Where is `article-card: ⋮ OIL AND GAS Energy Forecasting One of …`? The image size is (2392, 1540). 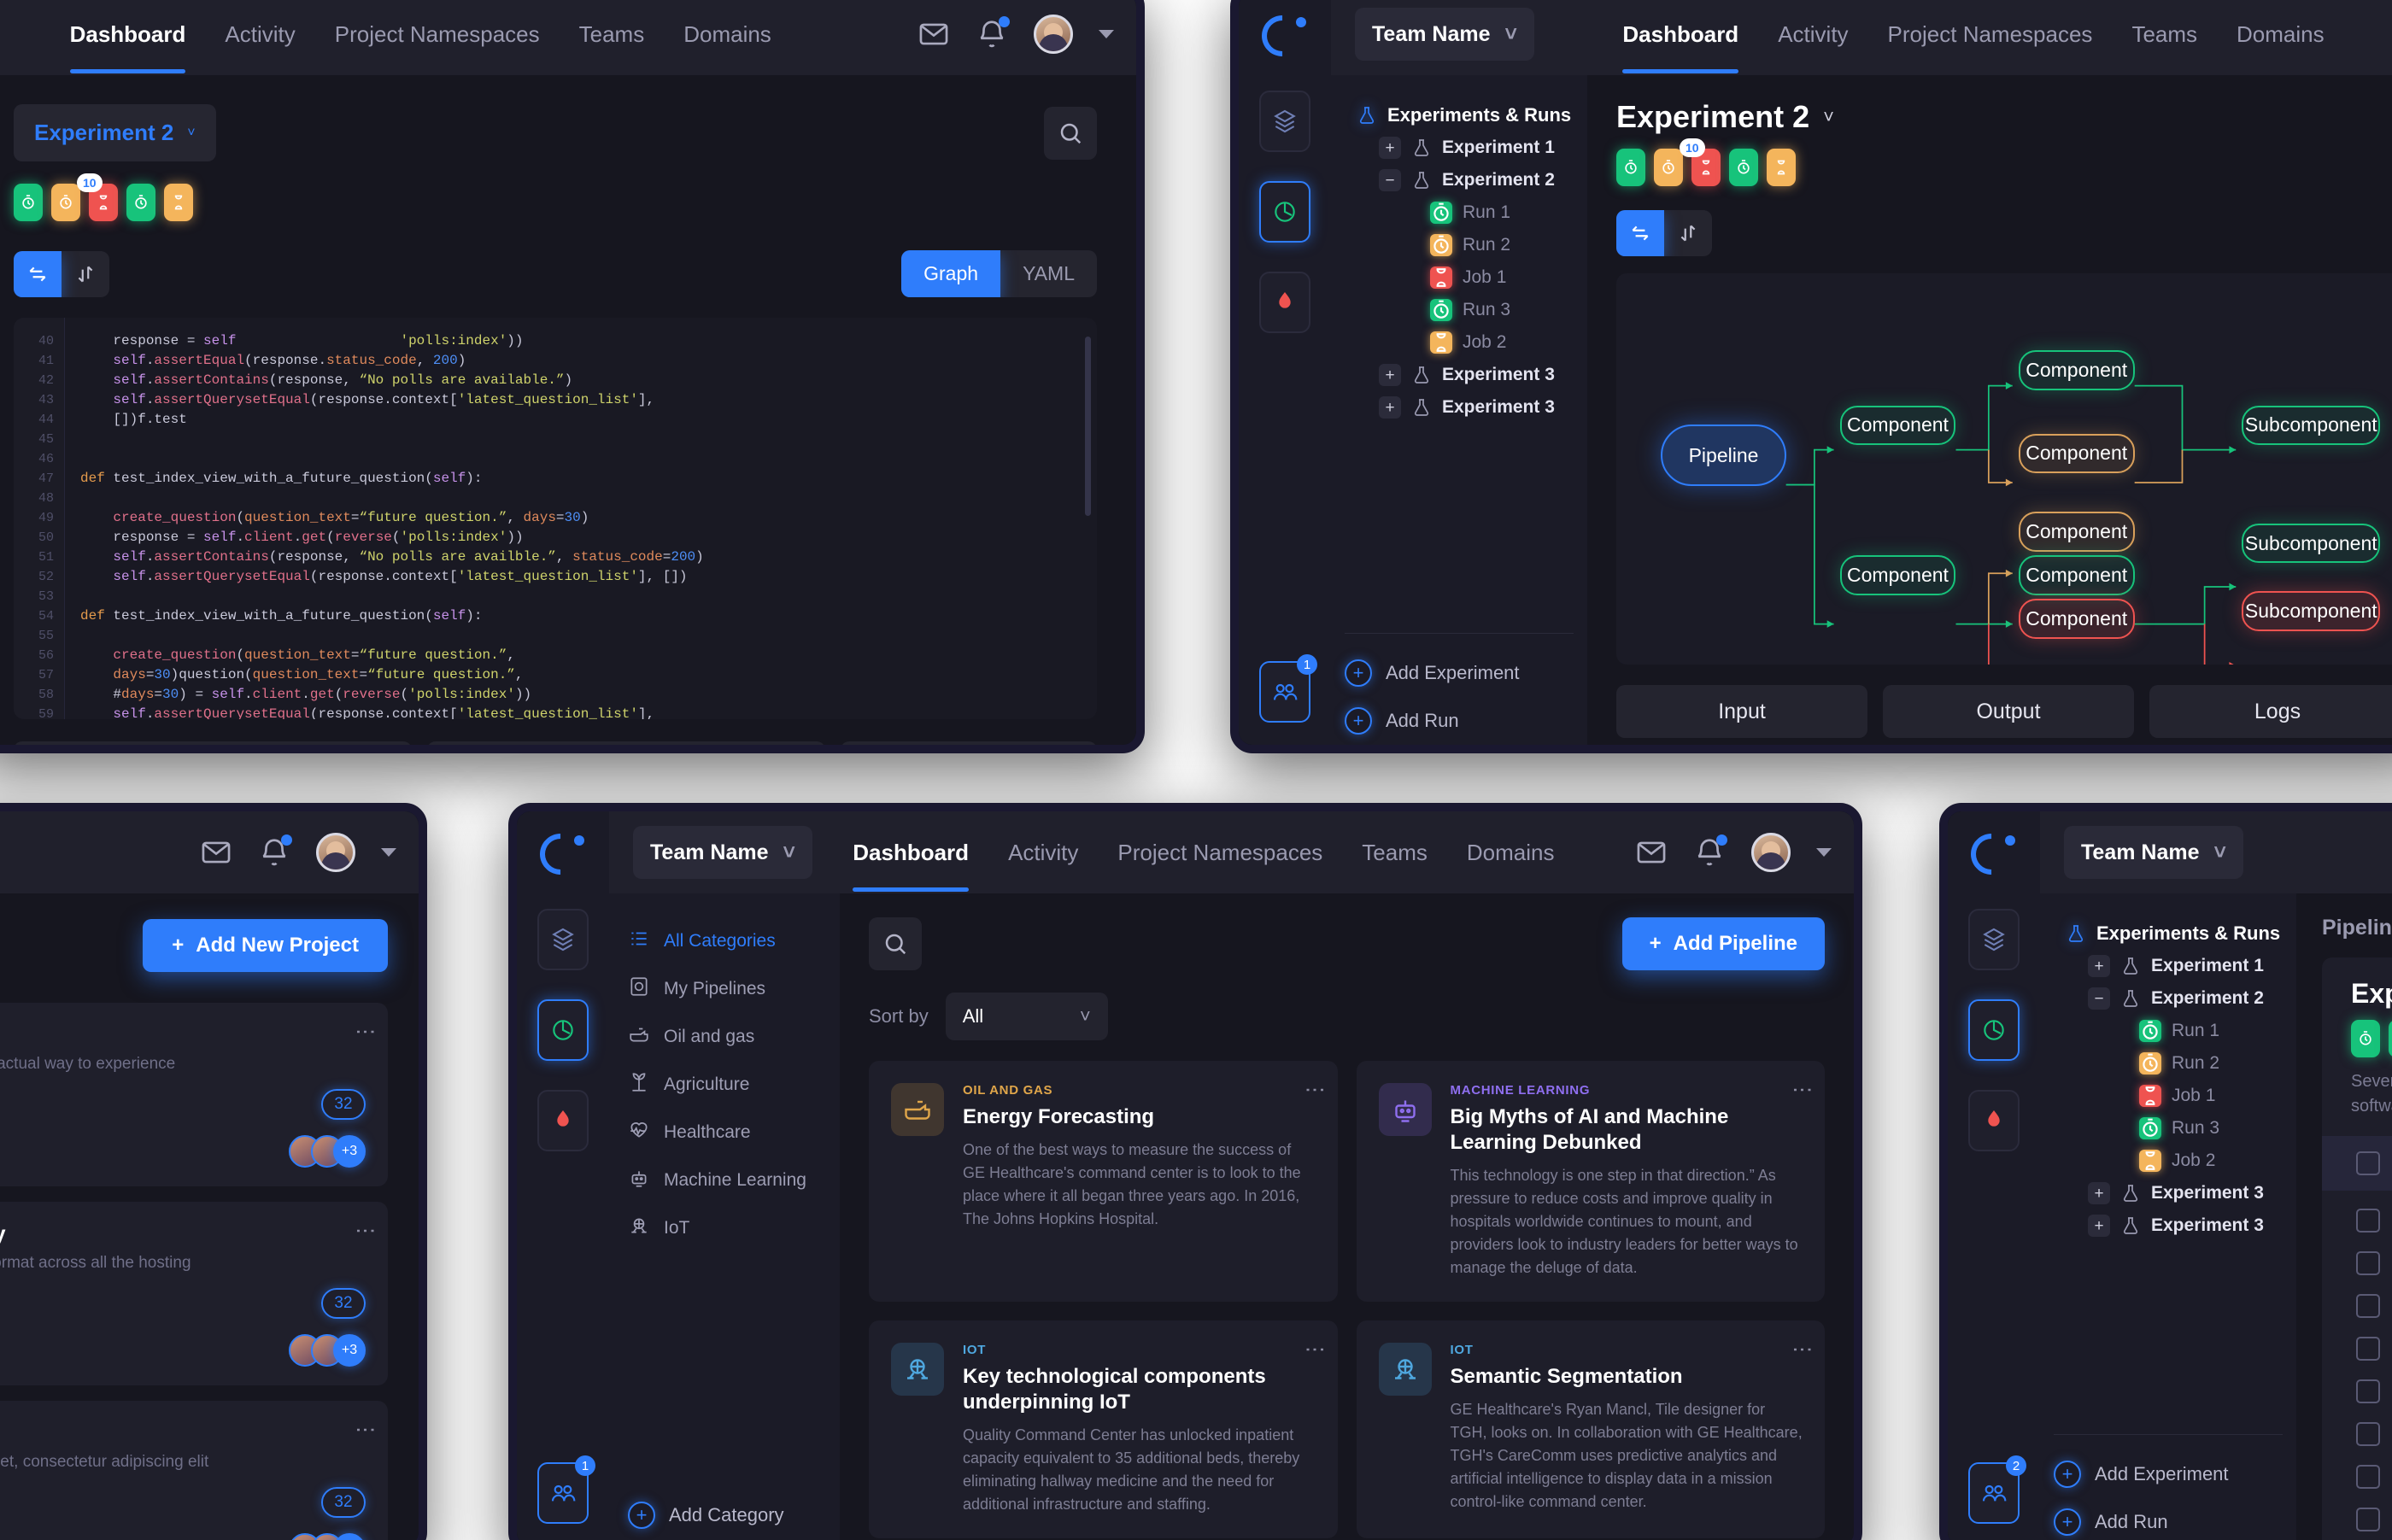
article-card: ⋮ OIL AND GAS Energy Forecasting One of … is located at coordinates (1104, 1181).